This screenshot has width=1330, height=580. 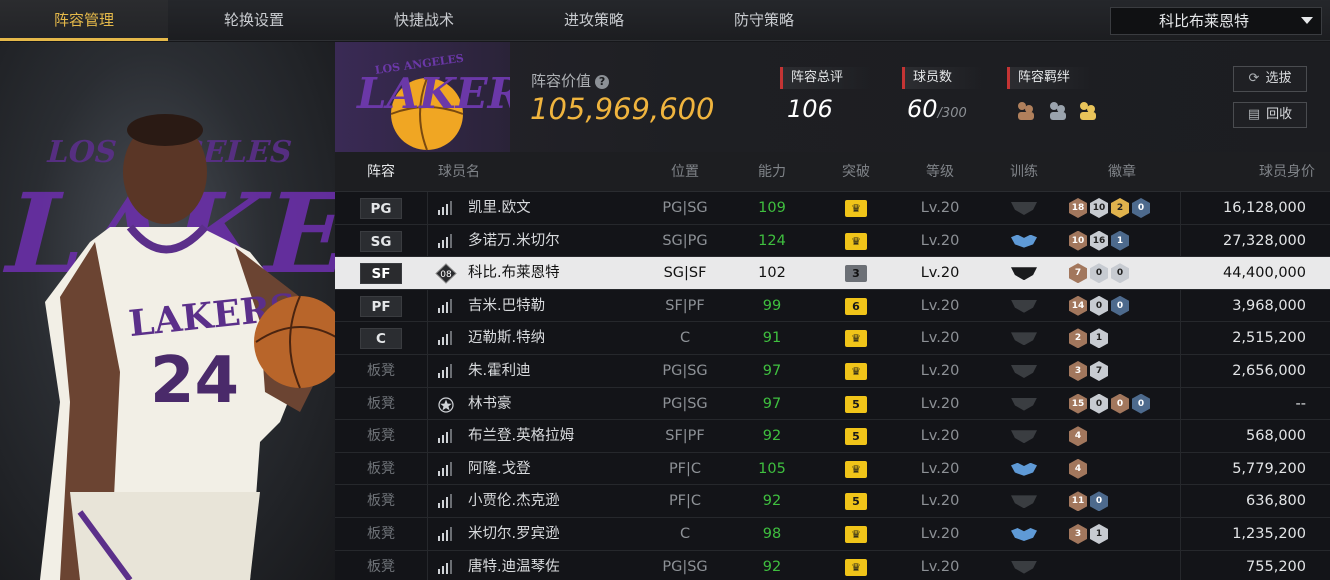 What do you see at coordinates (832, 273) in the screenshot?
I see `table-row: SF 08 科比.布莱恩特 SG|SF 102 3 Lv.20 7 0 0 44,400,000` at bounding box center [832, 273].